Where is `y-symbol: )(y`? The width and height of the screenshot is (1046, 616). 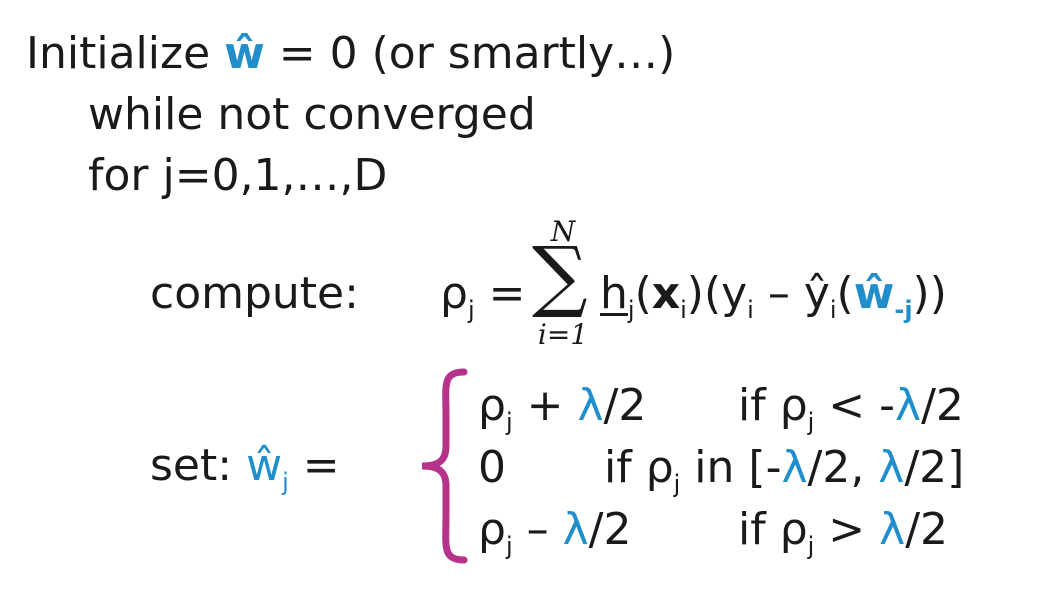
y-symbol: )(y is located at coordinates (717, 293).